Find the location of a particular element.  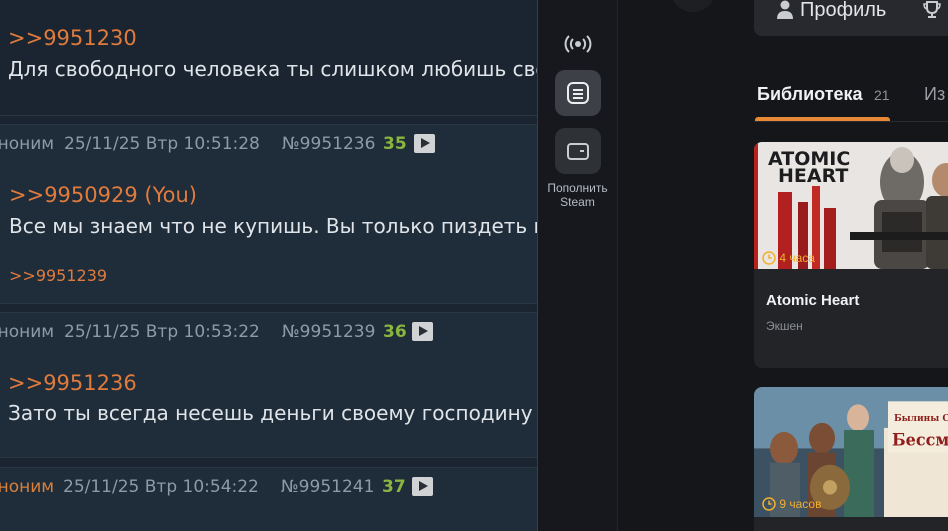

trophy-icon is located at coordinates (932, 10).